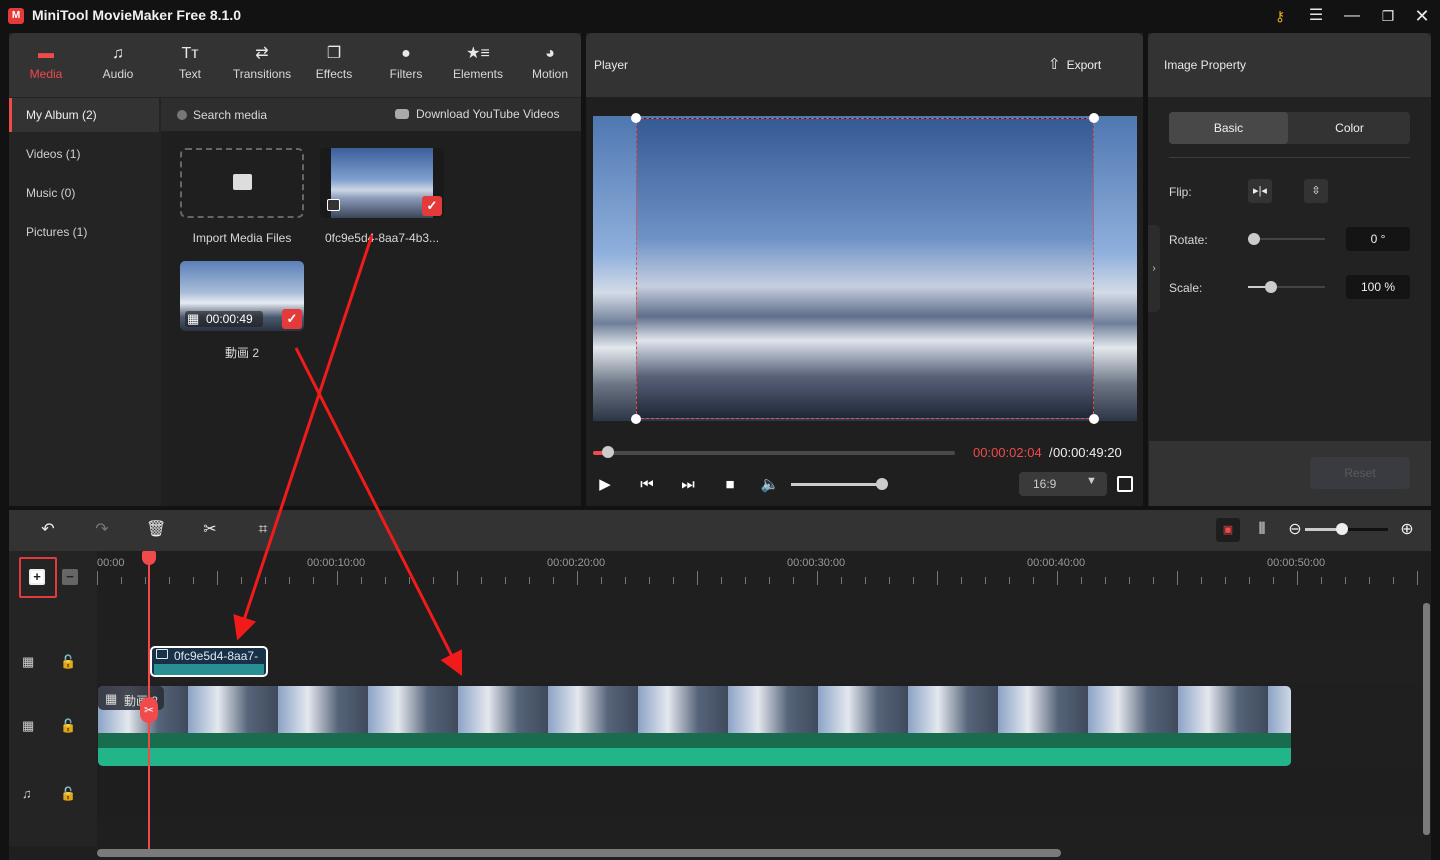  Describe the element at coordinates (84, 193) in the screenshot. I see `album-item-music: Music (0)` at that location.